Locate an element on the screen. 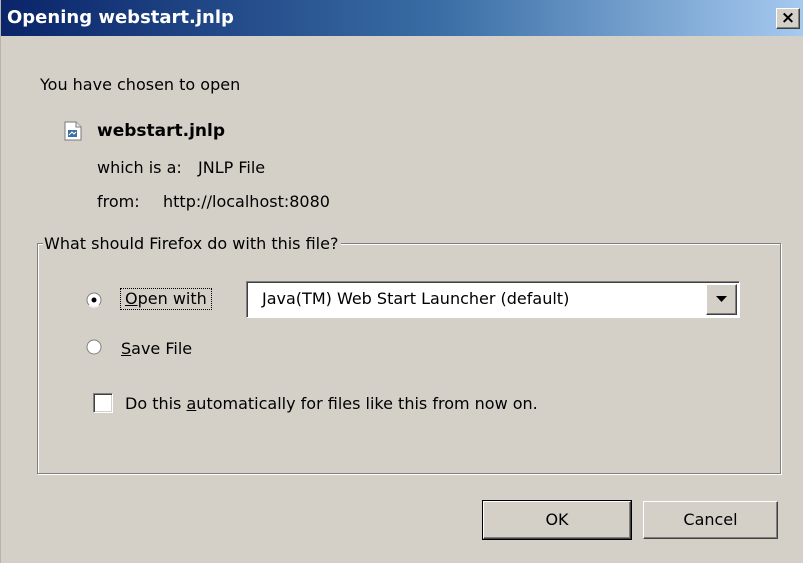 This screenshot has height=563, width=803. intro-text: You have chosen to open is located at coordinates (140, 84).